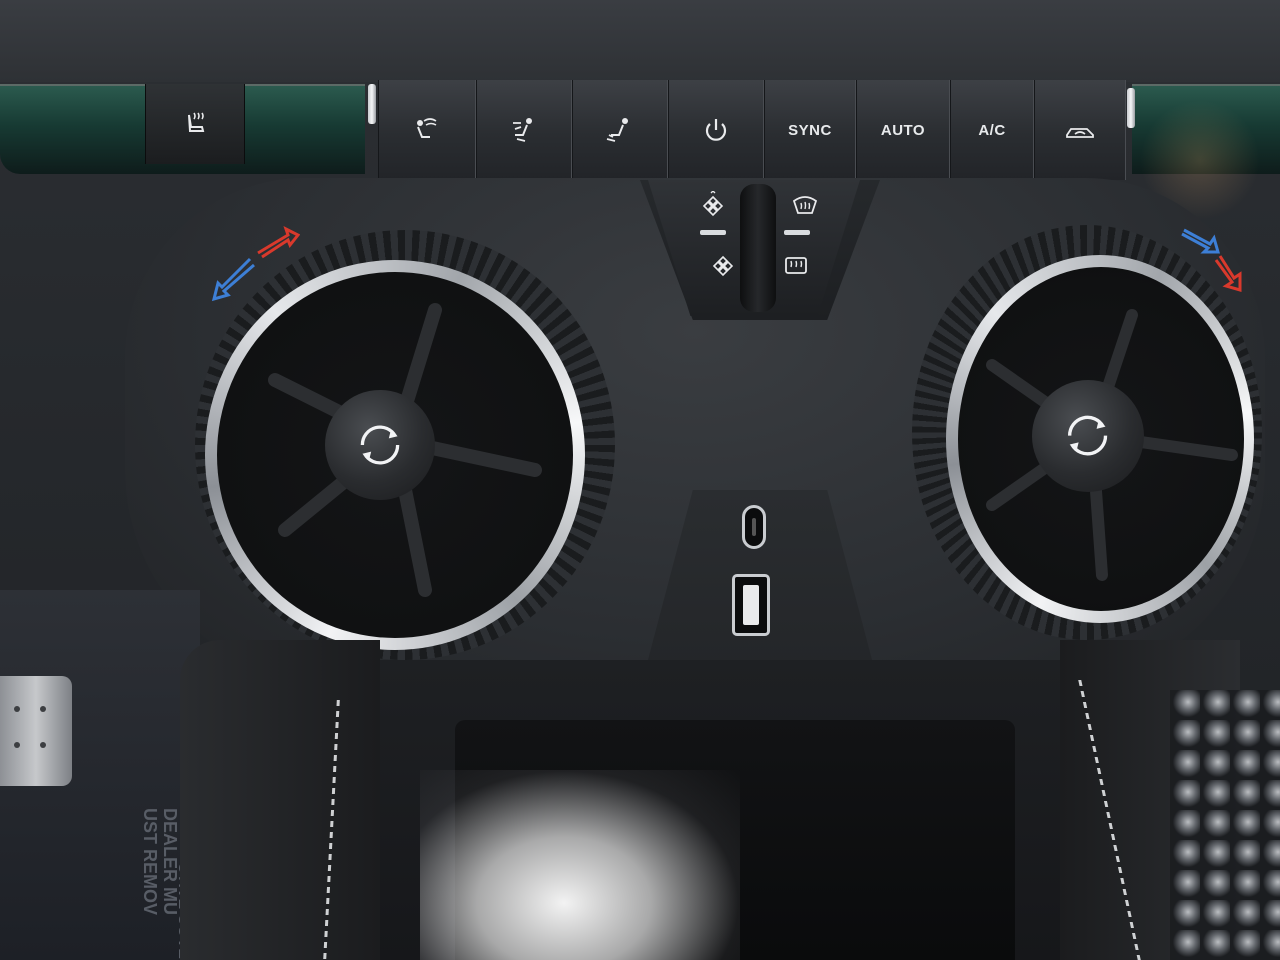 Image resolution: width=1280 pixels, height=960 pixels. Describe the element at coordinates (797, 232) in the screenshot. I see `front-defrost-indicator` at that location.